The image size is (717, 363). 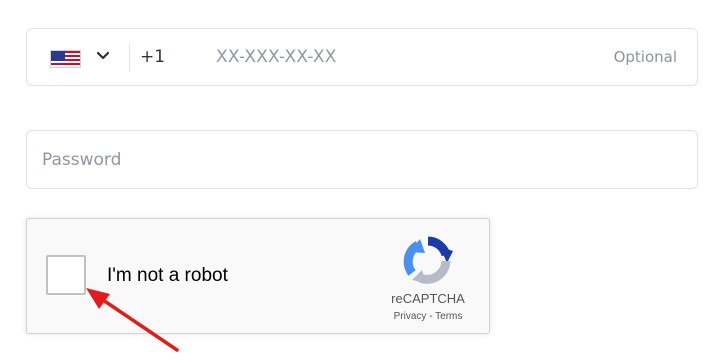 I want to click on recaptcha-logo-icon, so click(x=428, y=260).